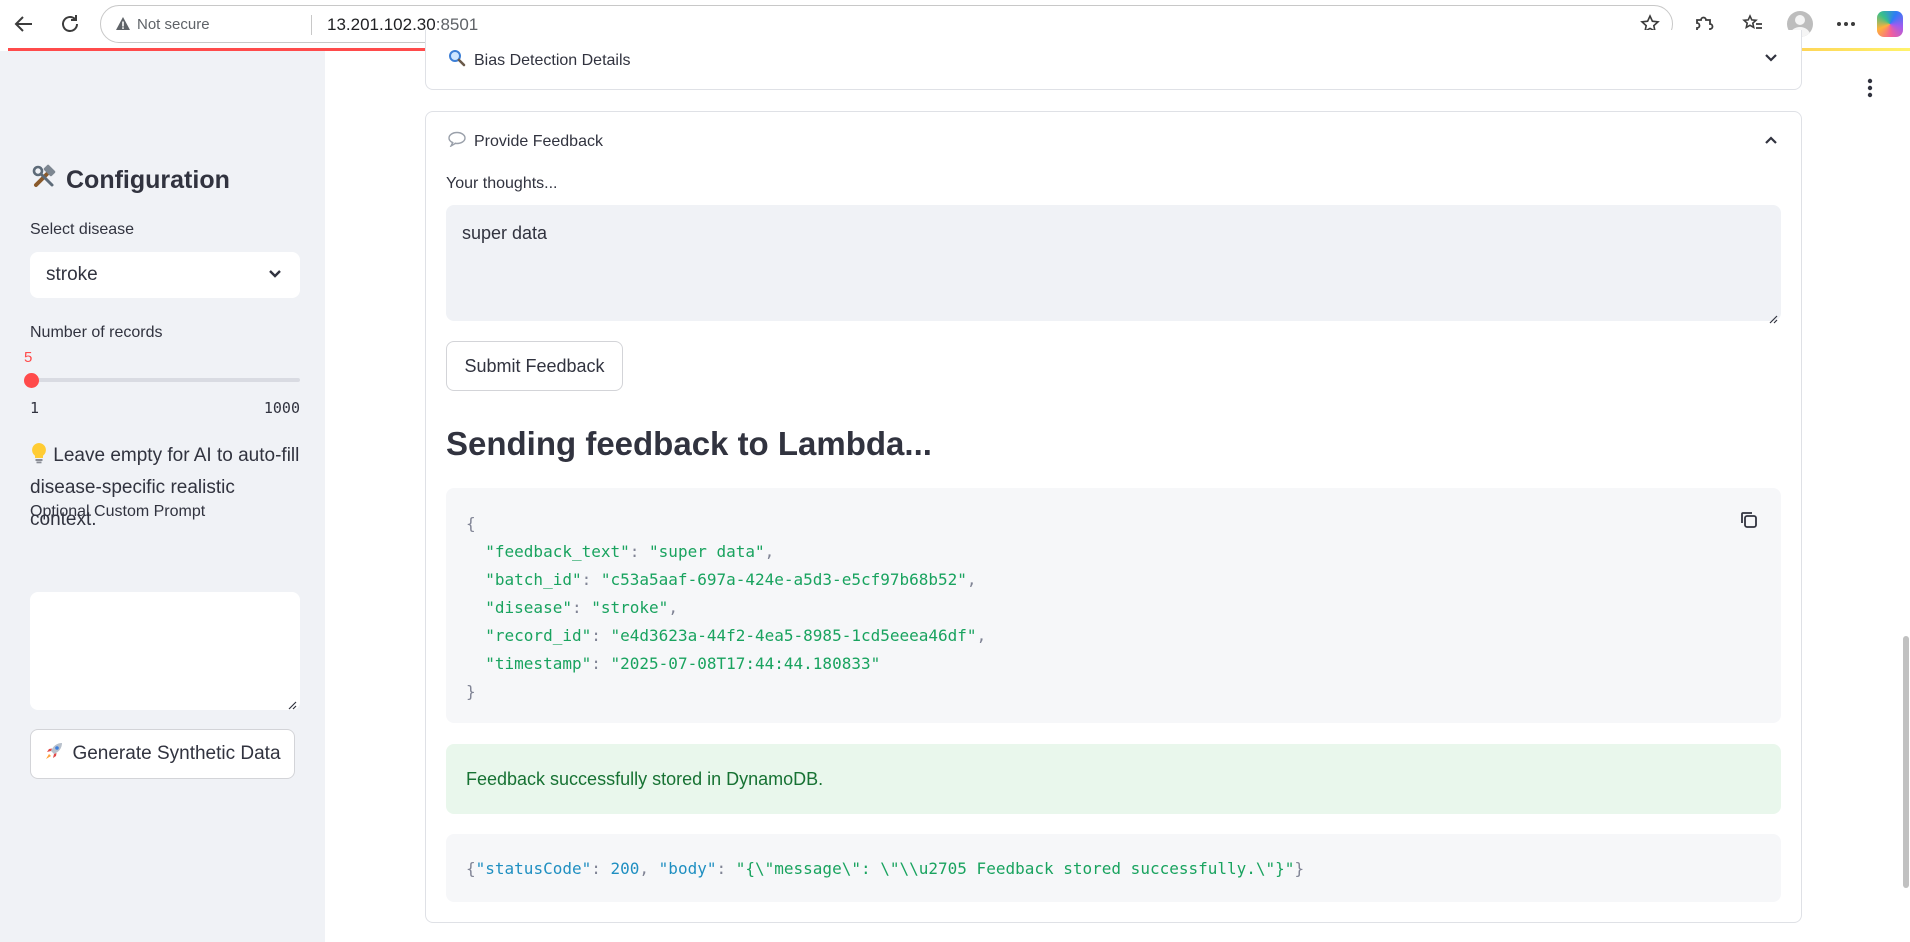  What do you see at coordinates (793, 635) in the screenshot?
I see `payload-record-id: e4d3623a-44f2-4ea5-8985-1cd5eeea46df` at bounding box center [793, 635].